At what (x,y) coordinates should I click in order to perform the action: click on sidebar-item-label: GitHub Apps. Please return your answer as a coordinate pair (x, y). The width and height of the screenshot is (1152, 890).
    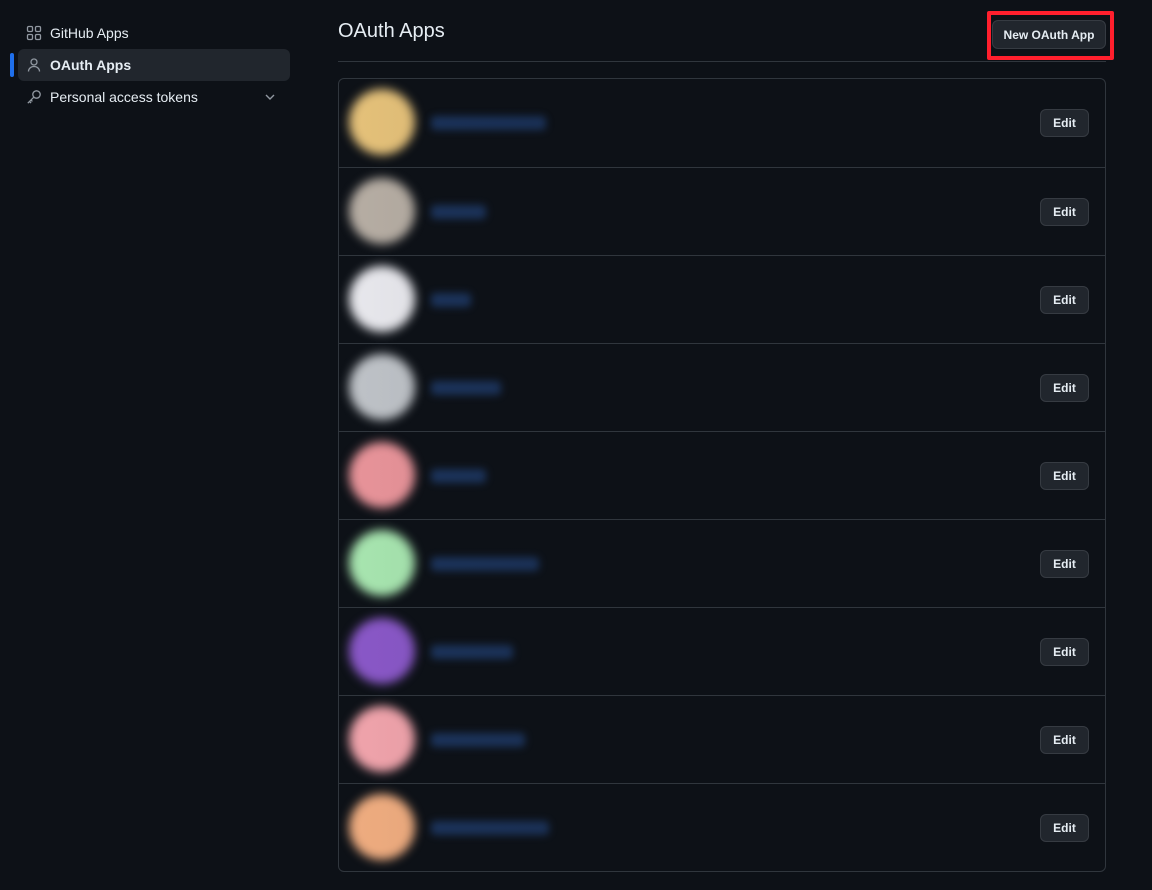
    Looking at the image, I should click on (89, 33).